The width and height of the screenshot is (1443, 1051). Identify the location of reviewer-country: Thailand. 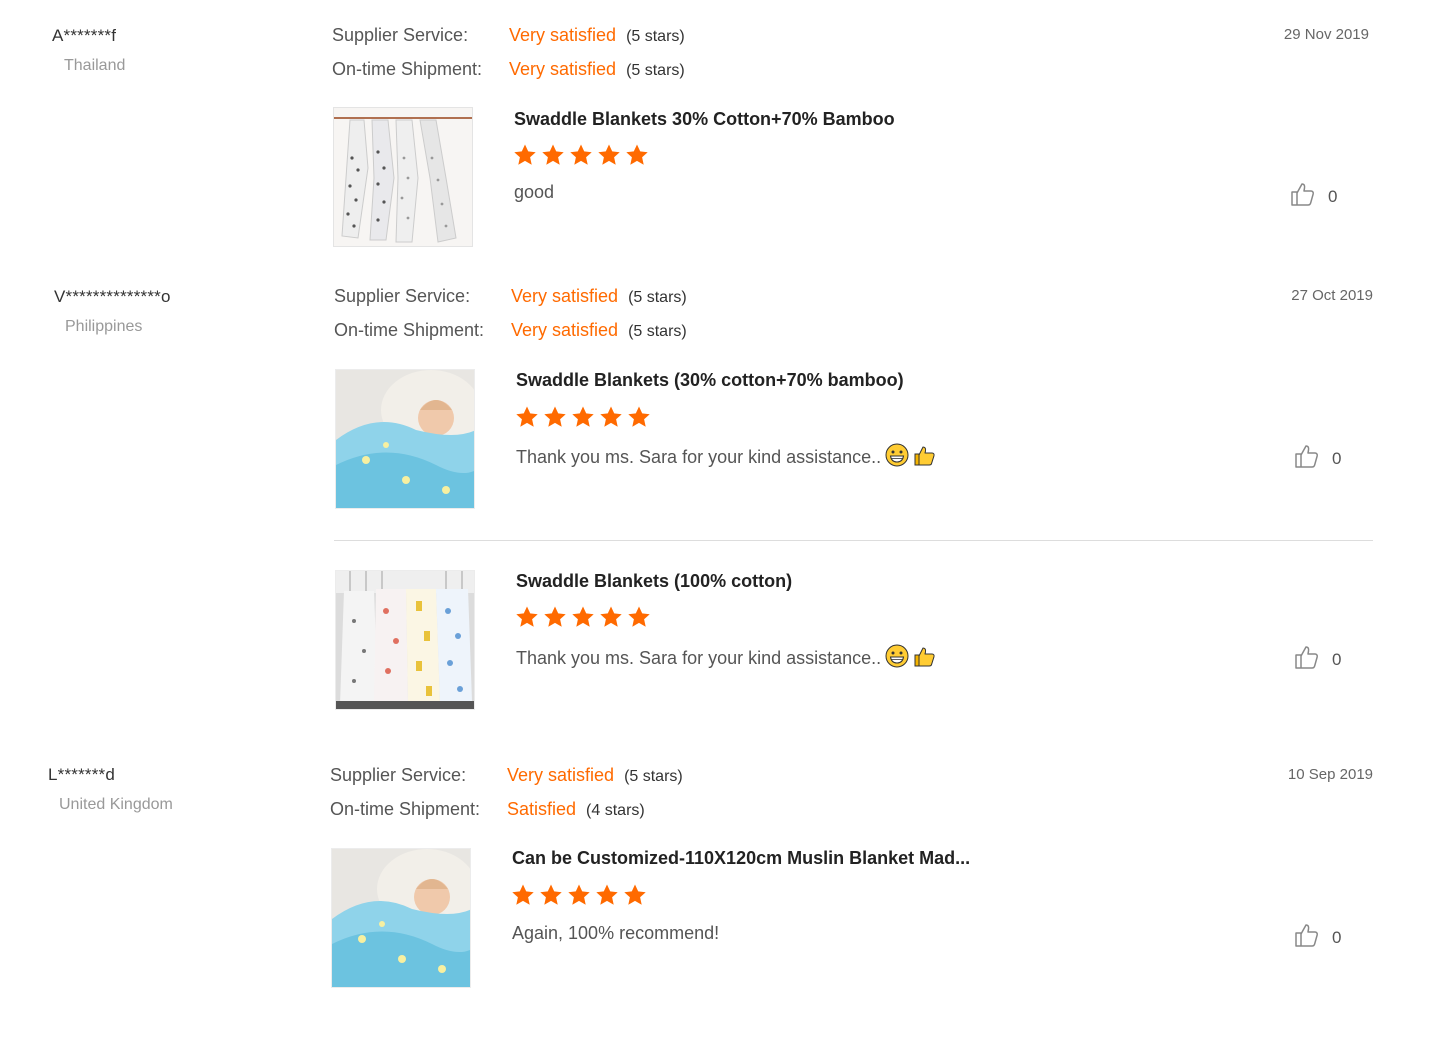
(95, 65).